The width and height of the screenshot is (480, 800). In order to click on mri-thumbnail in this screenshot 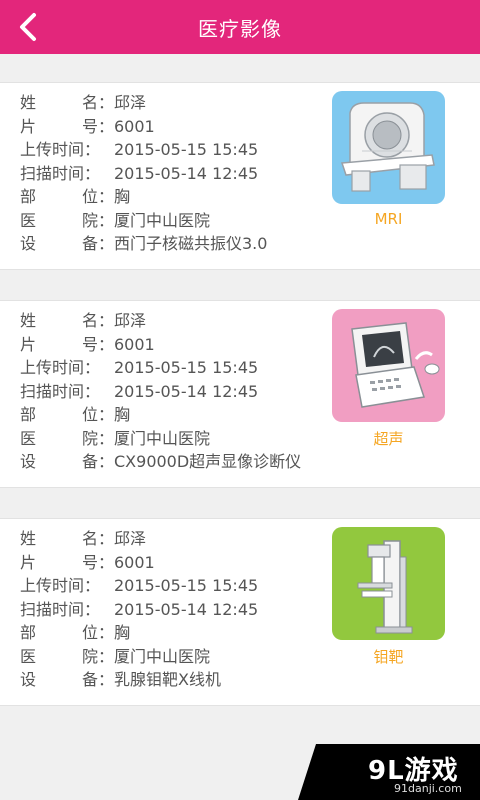, I will do `click(388, 147)`.